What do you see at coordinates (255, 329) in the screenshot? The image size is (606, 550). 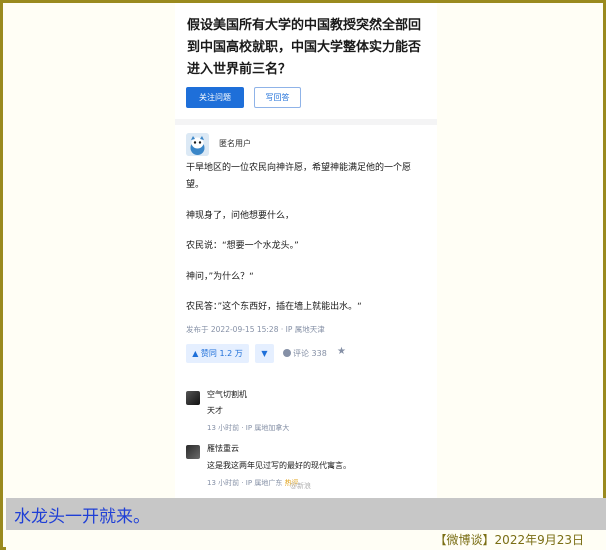 I see `answer-meta: 发布于 2022-09-15 15:28 · IP 属地天津` at bounding box center [255, 329].